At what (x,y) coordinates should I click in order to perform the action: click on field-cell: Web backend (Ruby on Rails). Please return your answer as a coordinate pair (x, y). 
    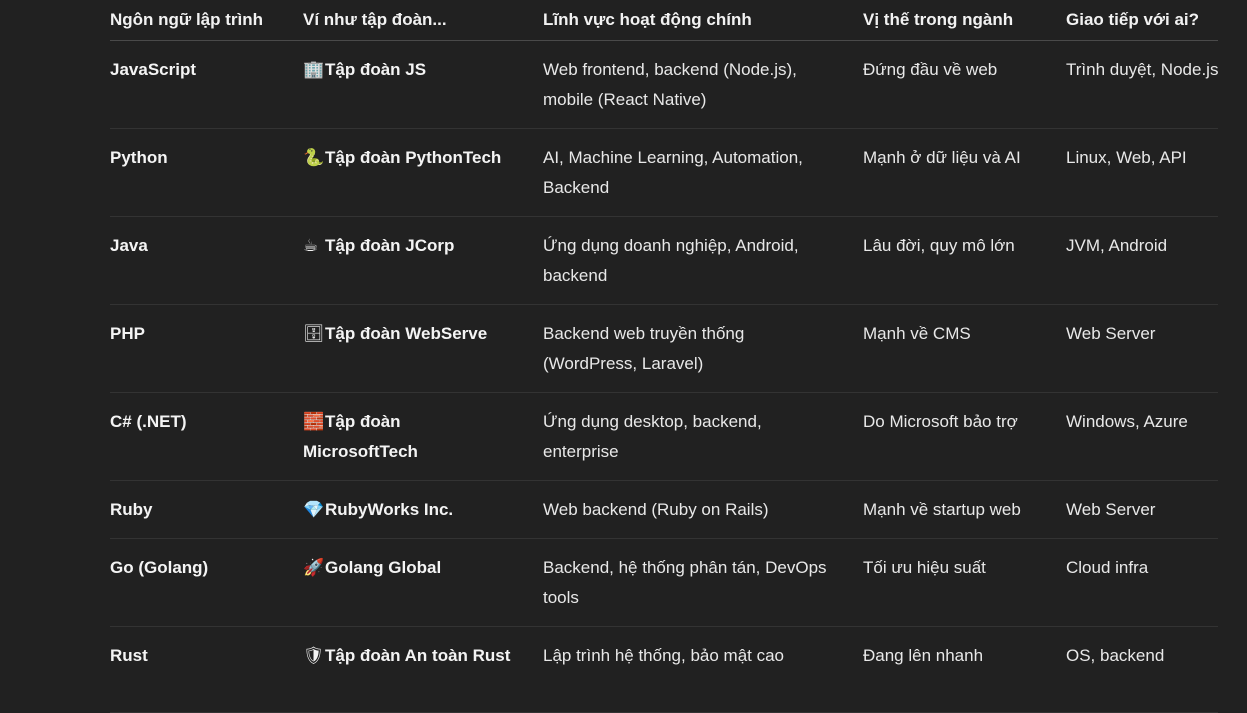
    Looking at the image, I should click on (703, 509).